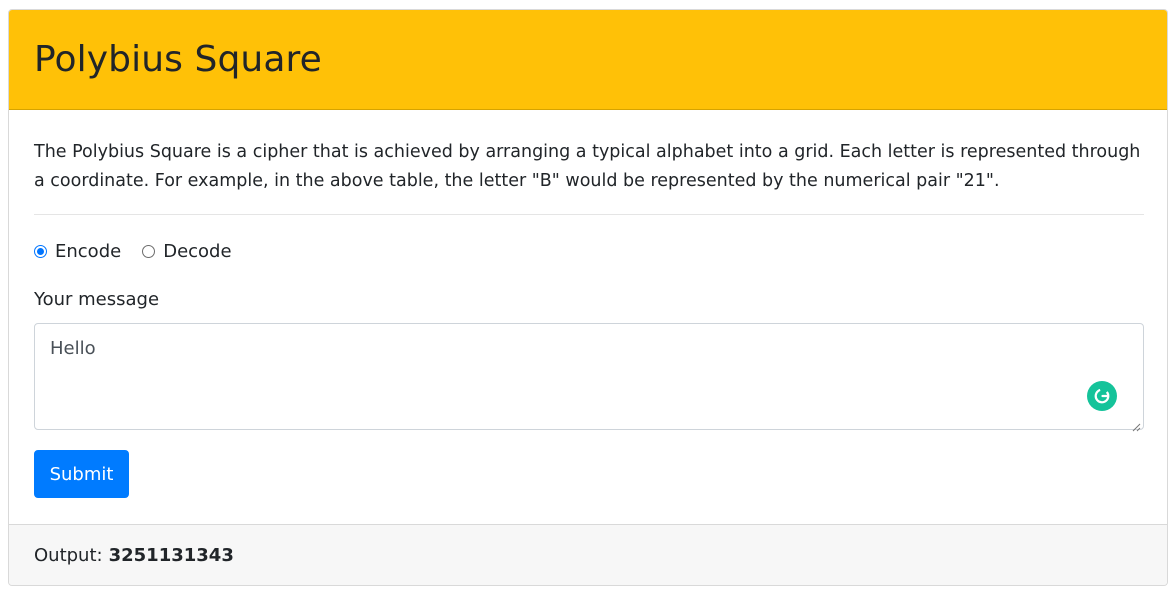  I want to click on decode-label: Decode, so click(197, 251).